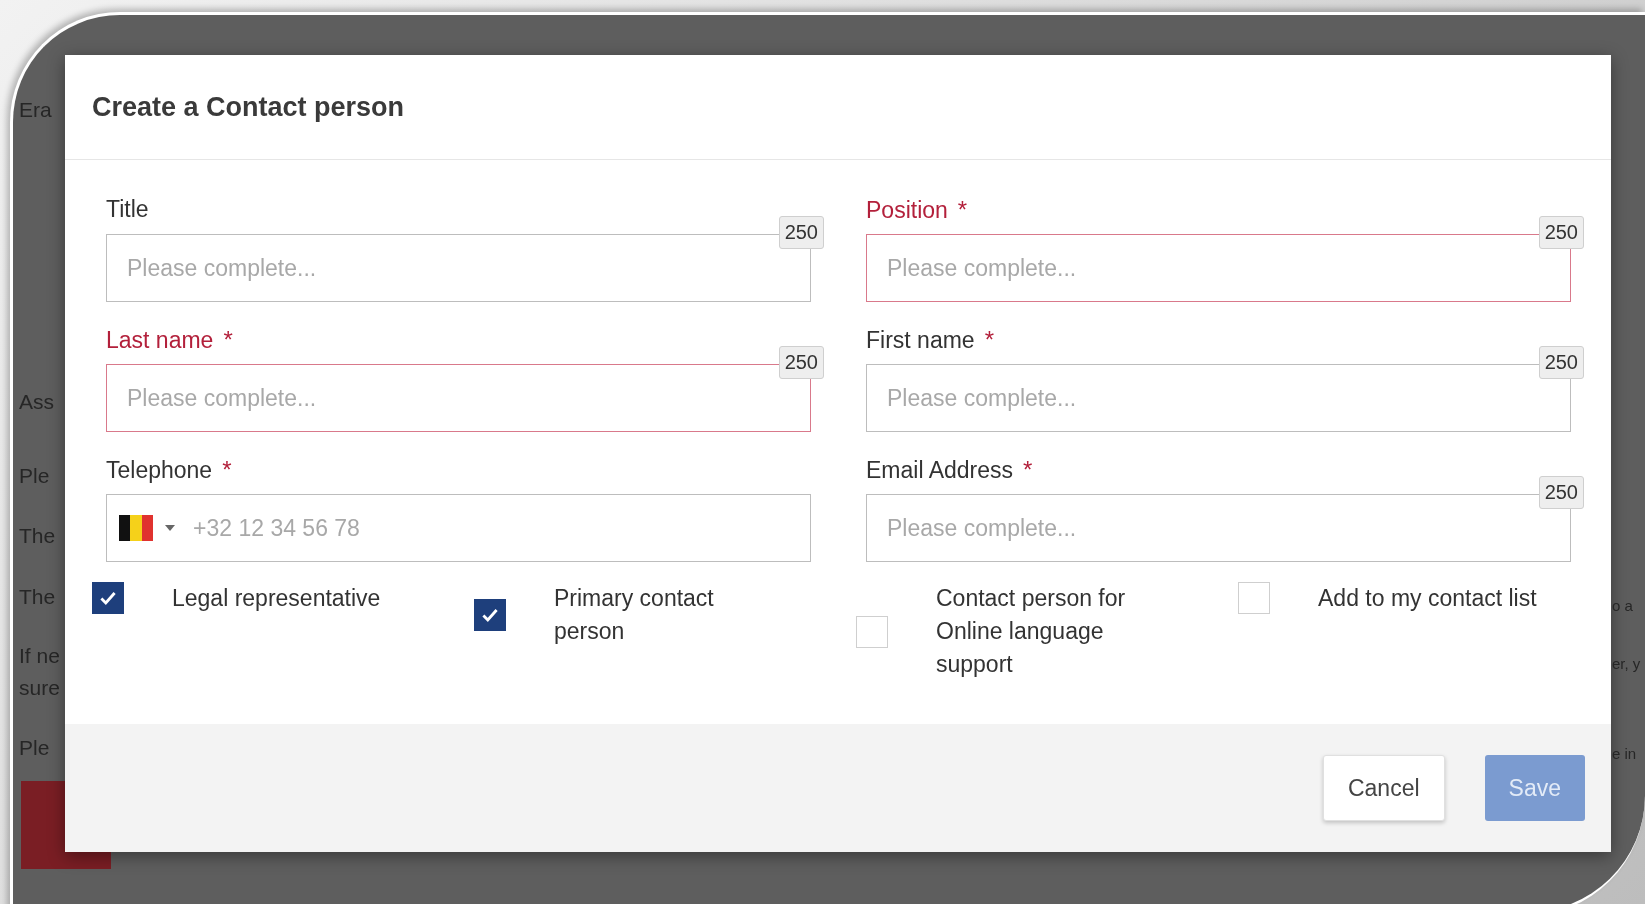  I want to click on checkbox-label: Add to my contact list, so click(1427, 598).